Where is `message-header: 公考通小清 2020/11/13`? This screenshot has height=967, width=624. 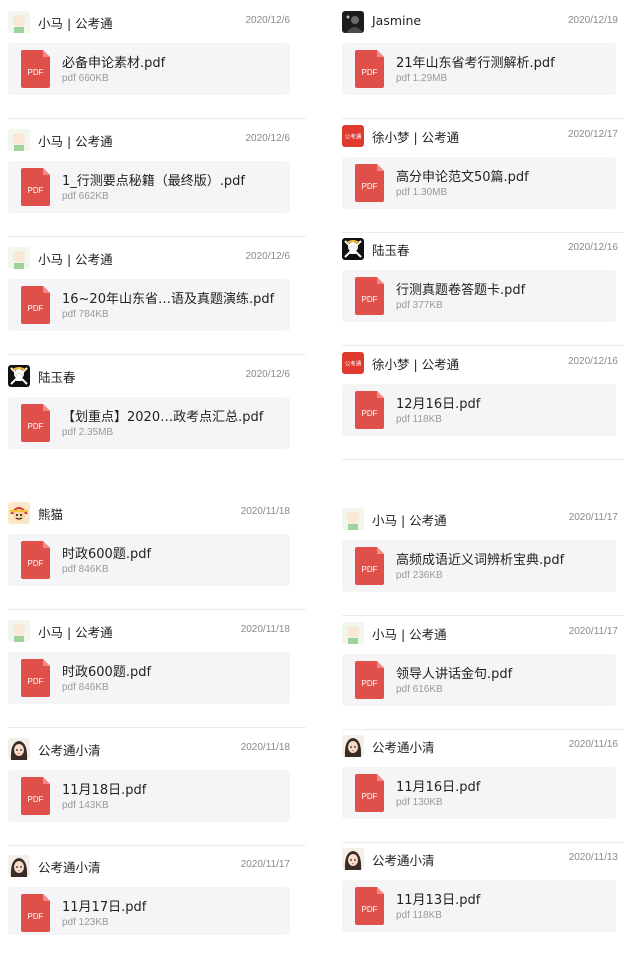
message-header: 公考通小清 2020/11/13 is located at coordinates (483, 864).